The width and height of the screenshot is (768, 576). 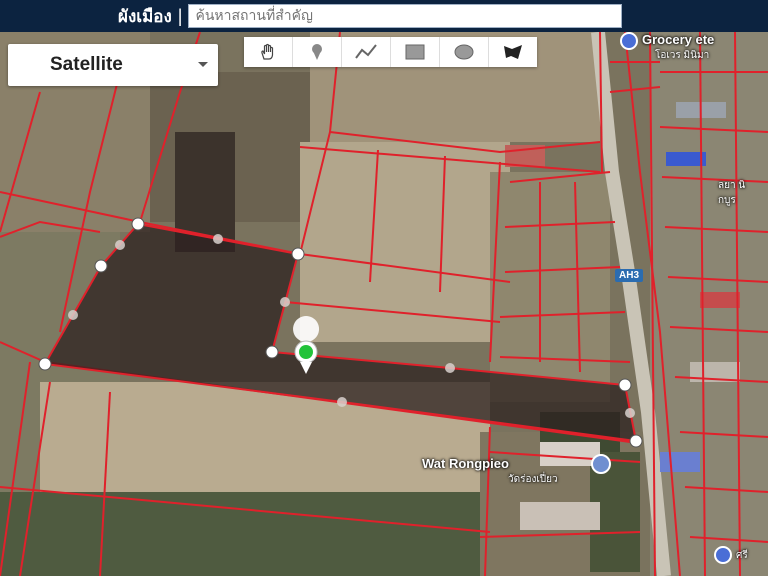 What do you see at coordinates (742, 555) in the screenshot?
I see `place-label-bottom-right: ศรี` at bounding box center [742, 555].